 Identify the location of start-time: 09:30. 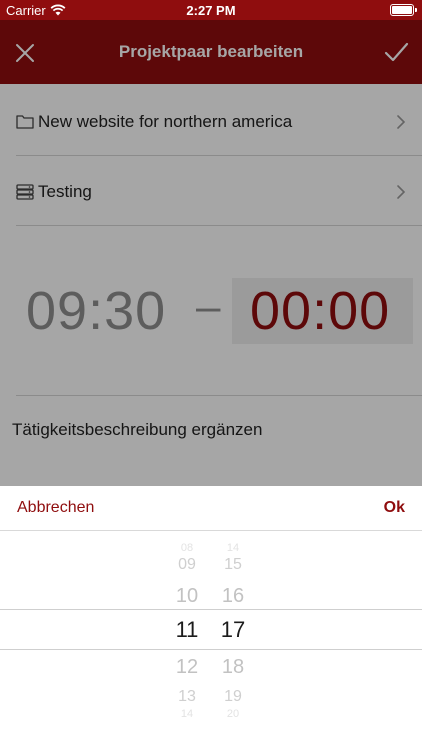
(96, 311).